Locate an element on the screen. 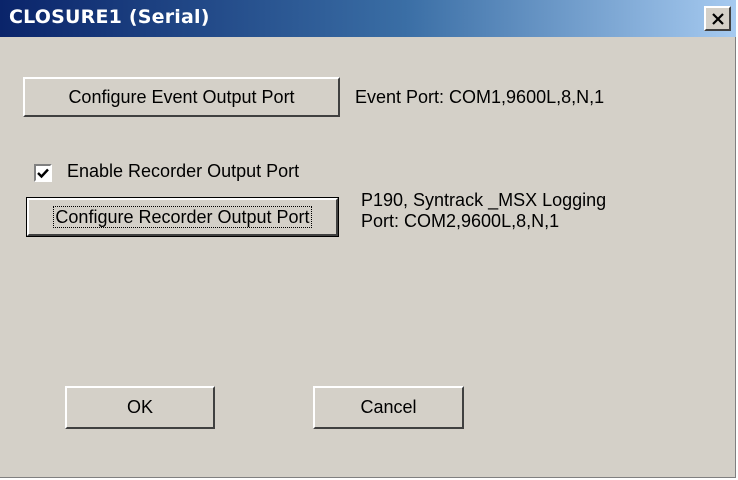 This screenshot has width=738, height=480. close-icon is located at coordinates (717, 18).